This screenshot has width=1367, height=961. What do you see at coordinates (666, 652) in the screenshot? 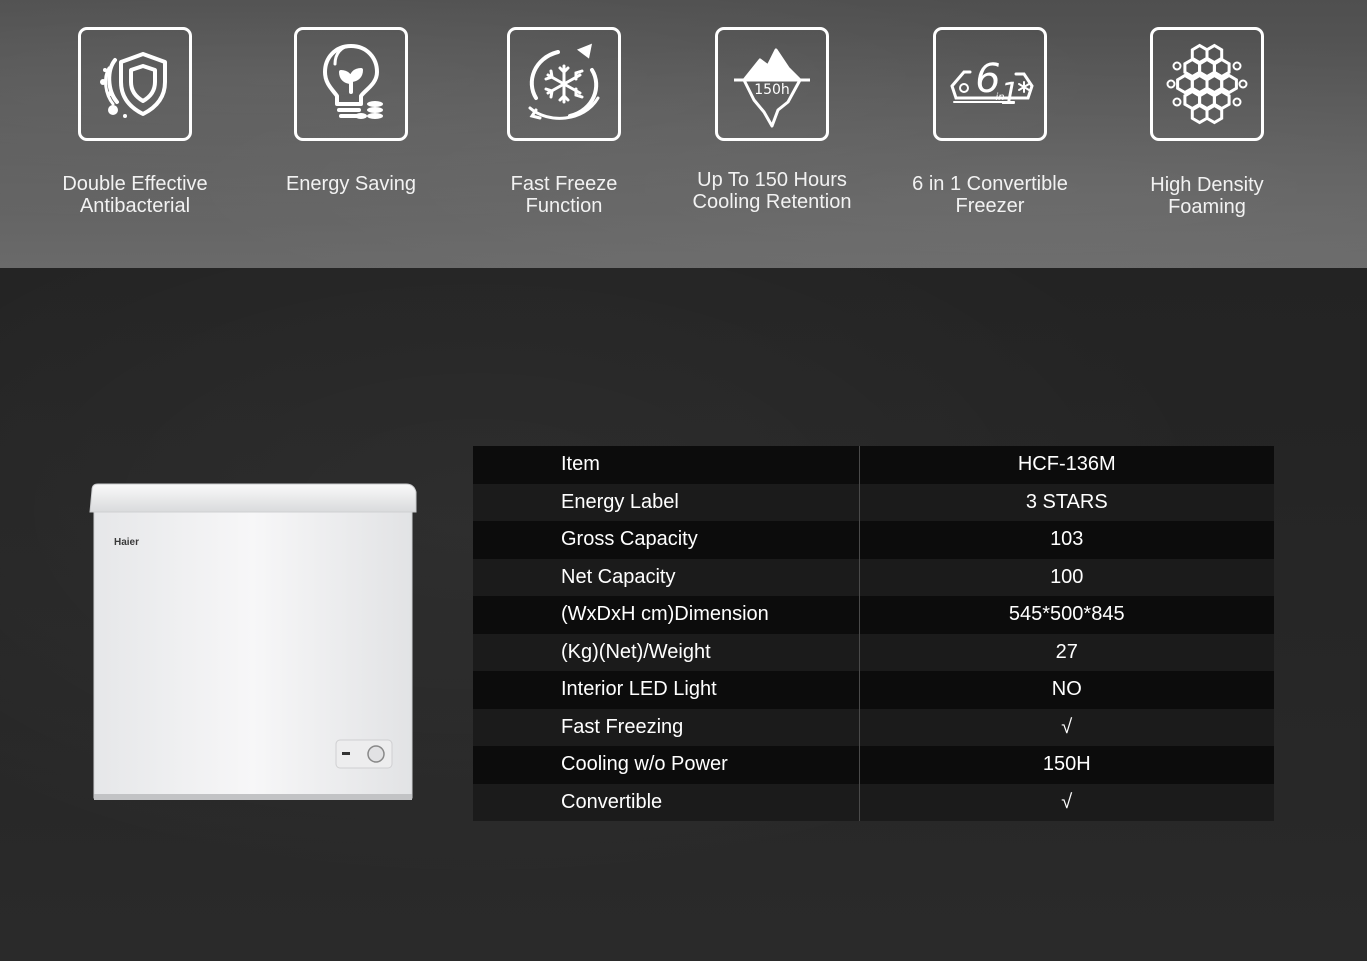
I see `spec-label: (Kg)(Net)/Weight` at bounding box center [666, 652].